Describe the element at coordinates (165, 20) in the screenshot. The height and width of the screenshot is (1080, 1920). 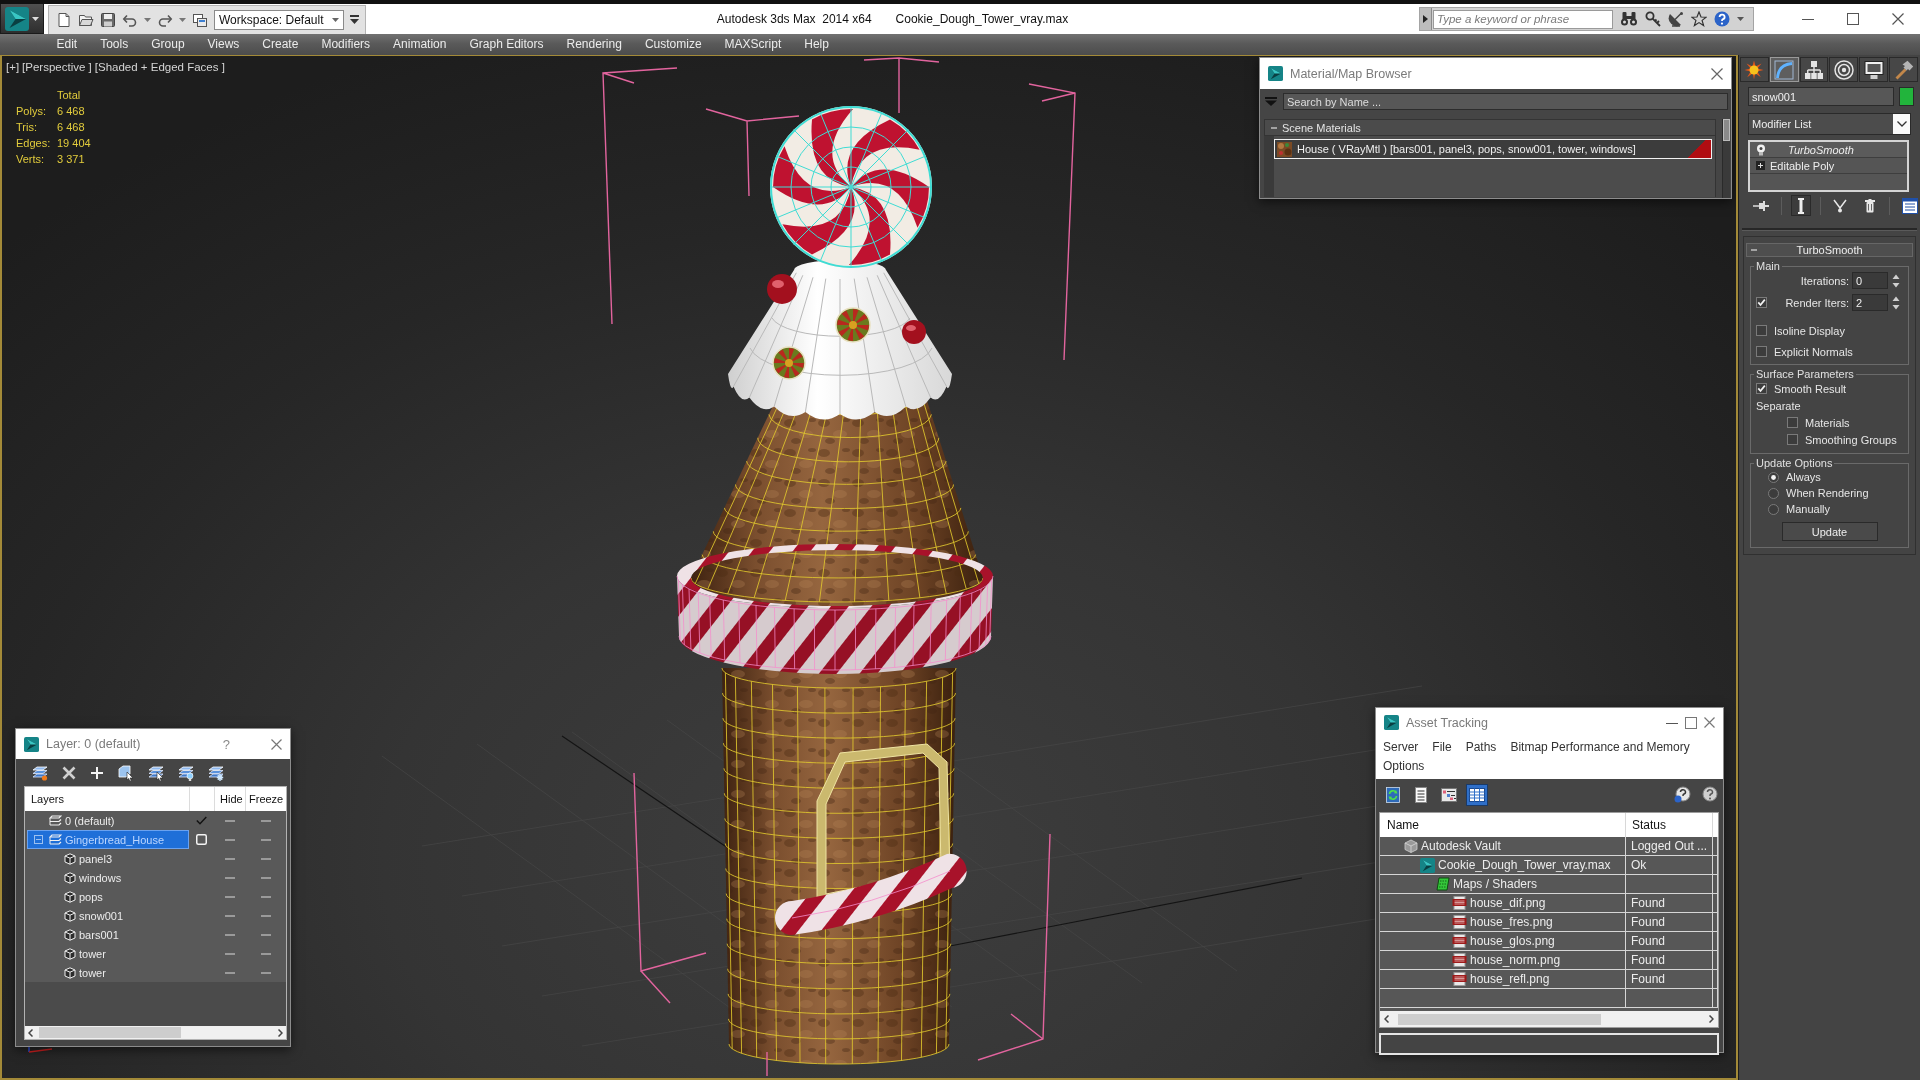
I see `redo-icon` at that location.